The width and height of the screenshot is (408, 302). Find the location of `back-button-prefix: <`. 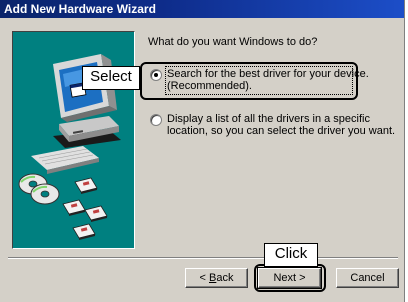

back-button-prefix: < is located at coordinates (204, 278).